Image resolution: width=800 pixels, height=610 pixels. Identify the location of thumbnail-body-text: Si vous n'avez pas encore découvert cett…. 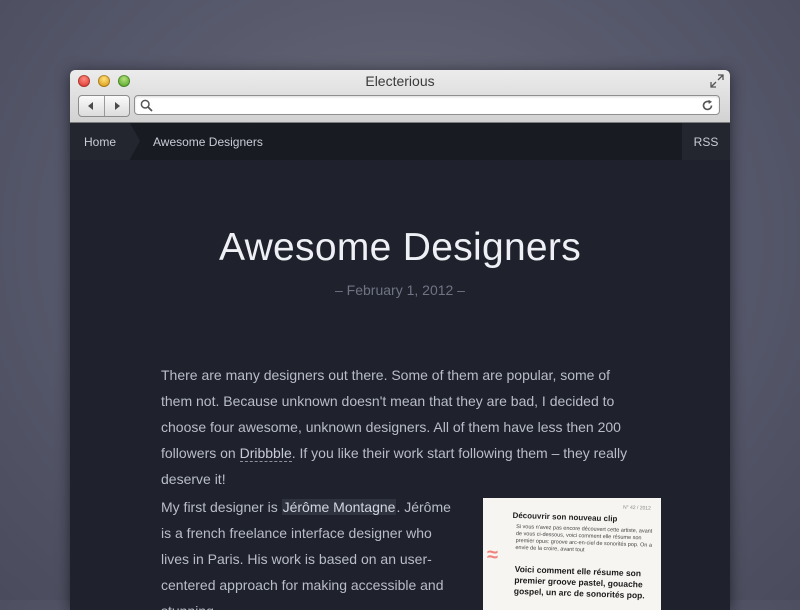
(584, 538).